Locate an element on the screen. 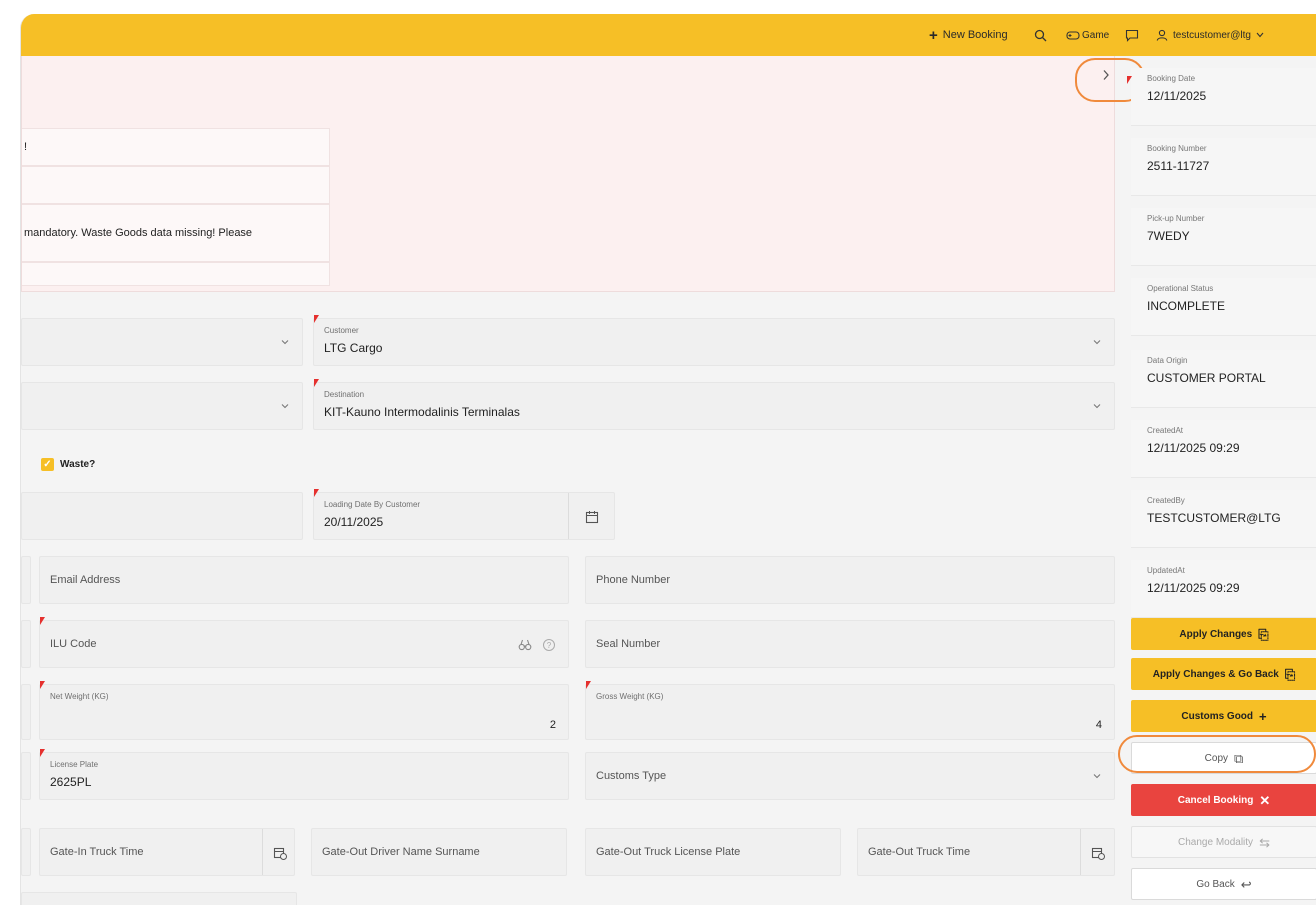  seal-number-field: Seal Number is located at coordinates (850, 644).